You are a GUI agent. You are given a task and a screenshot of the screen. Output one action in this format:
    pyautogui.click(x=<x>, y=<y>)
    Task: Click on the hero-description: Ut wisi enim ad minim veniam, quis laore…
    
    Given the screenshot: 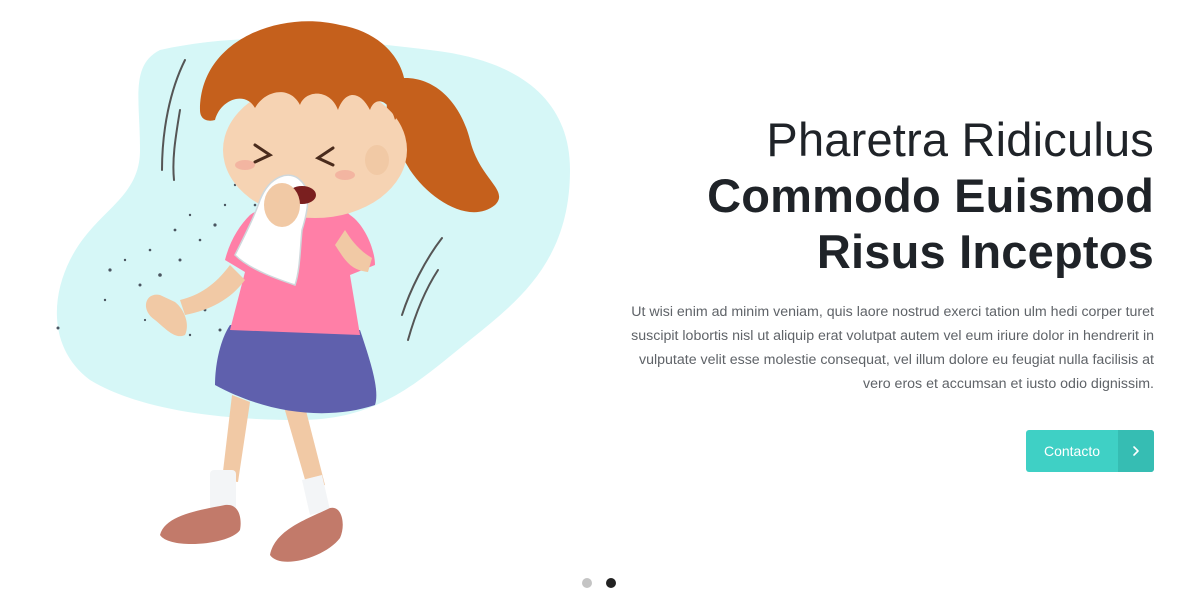 What is the action you would take?
    pyautogui.click(x=892, y=348)
    